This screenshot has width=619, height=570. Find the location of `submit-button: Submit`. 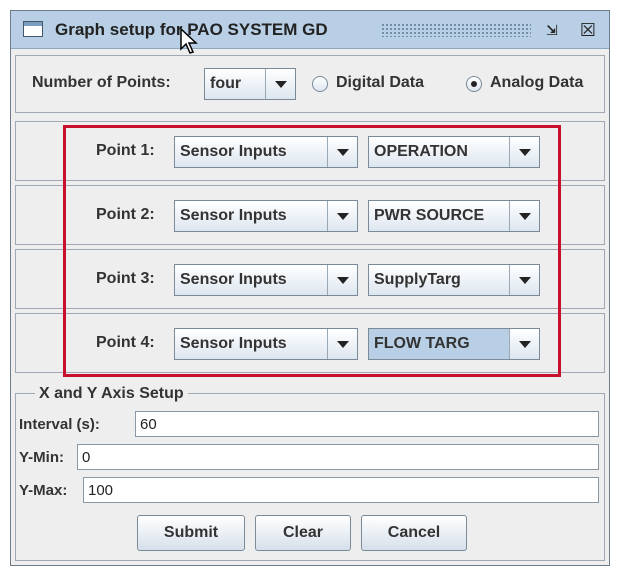

submit-button: Submit is located at coordinates (191, 533).